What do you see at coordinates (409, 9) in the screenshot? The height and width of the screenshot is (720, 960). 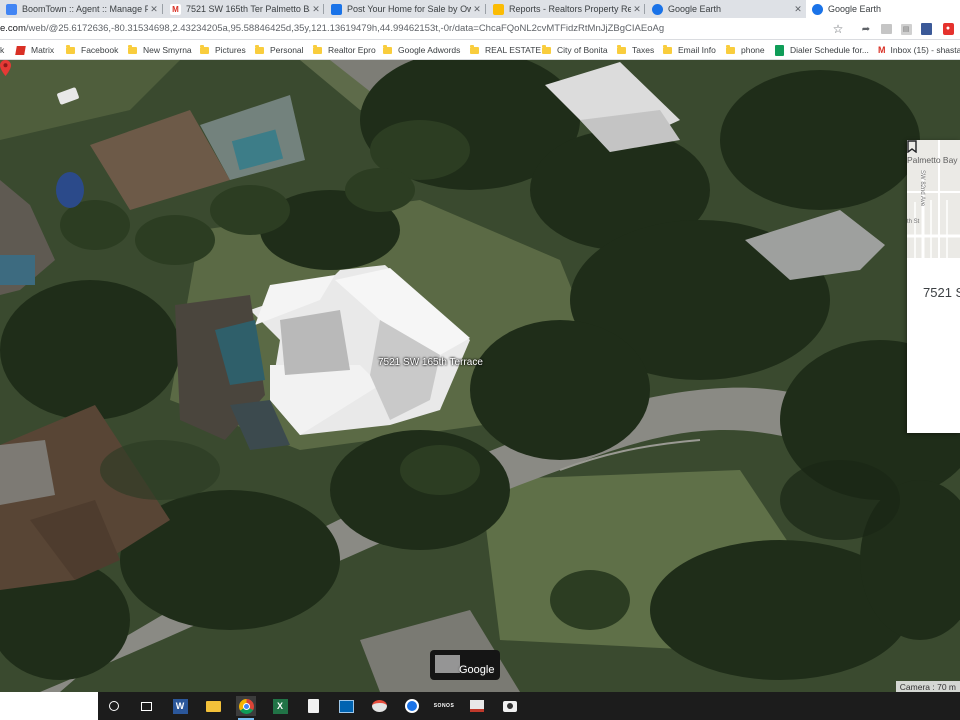 I see `tab-title: Post Your Home for Sale by Own` at bounding box center [409, 9].